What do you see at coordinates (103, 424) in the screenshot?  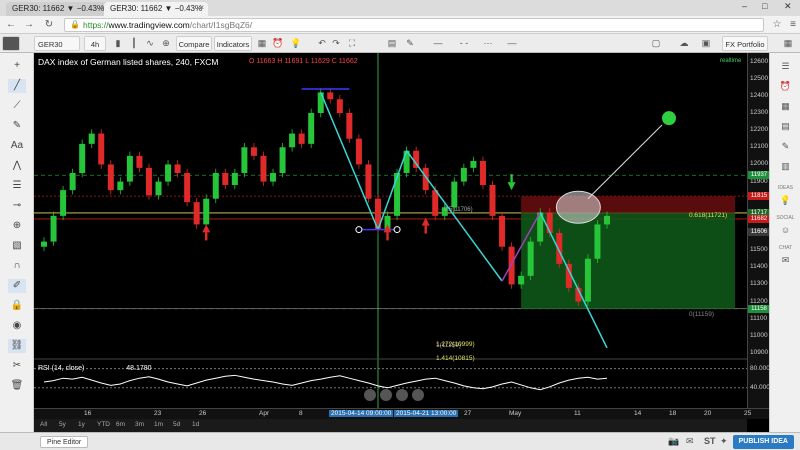 I see `period-button: YTD` at bounding box center [103, 424].